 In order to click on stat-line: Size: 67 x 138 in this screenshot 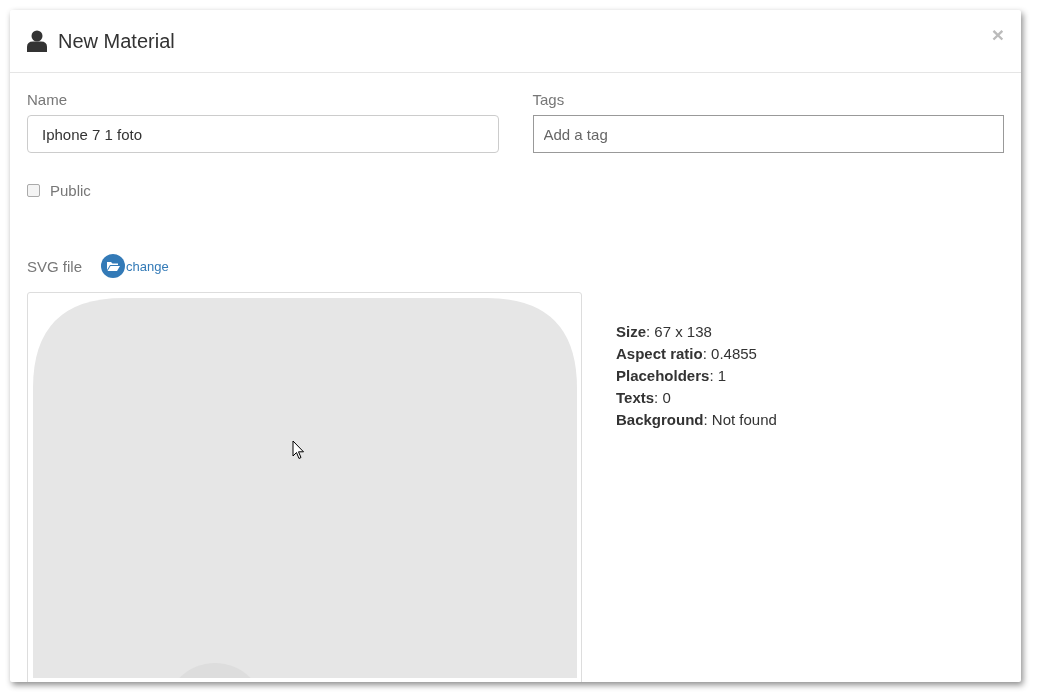, I will do `click(664, 332)`.